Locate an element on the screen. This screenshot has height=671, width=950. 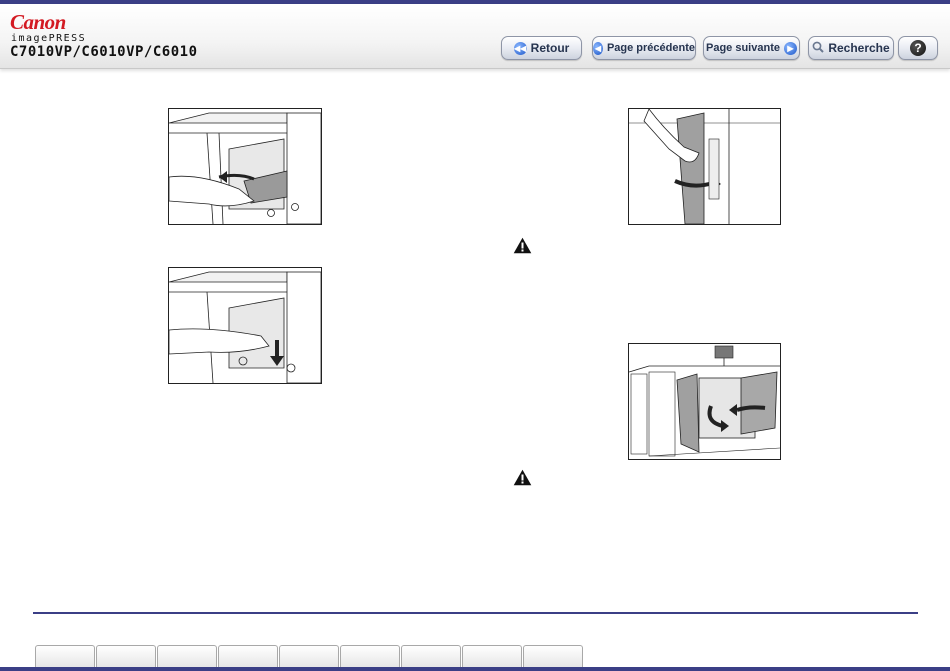
previous-page-button: ◀ Page précédente is located at coordinates (644, 48).